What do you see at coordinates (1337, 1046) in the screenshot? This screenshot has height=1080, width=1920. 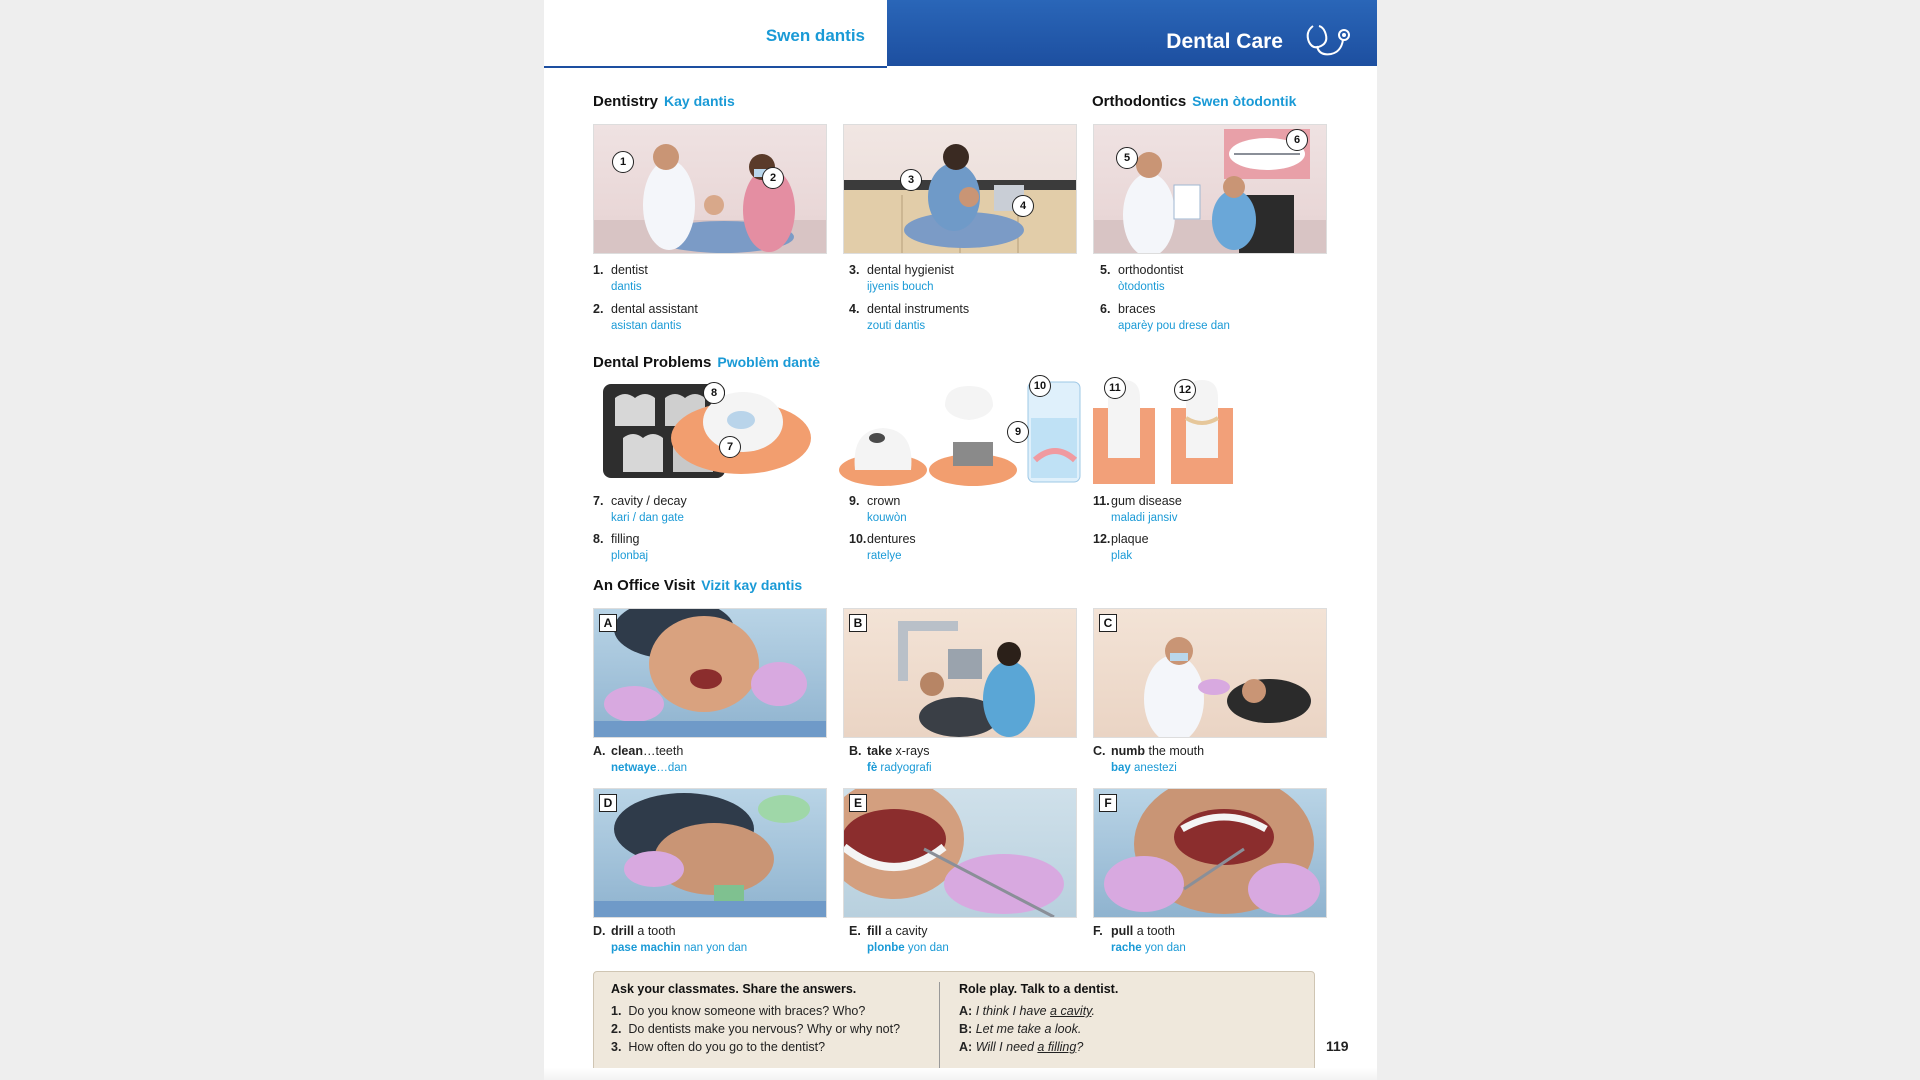 I see `page-number: 119` at bounding box center [1337, 1046].